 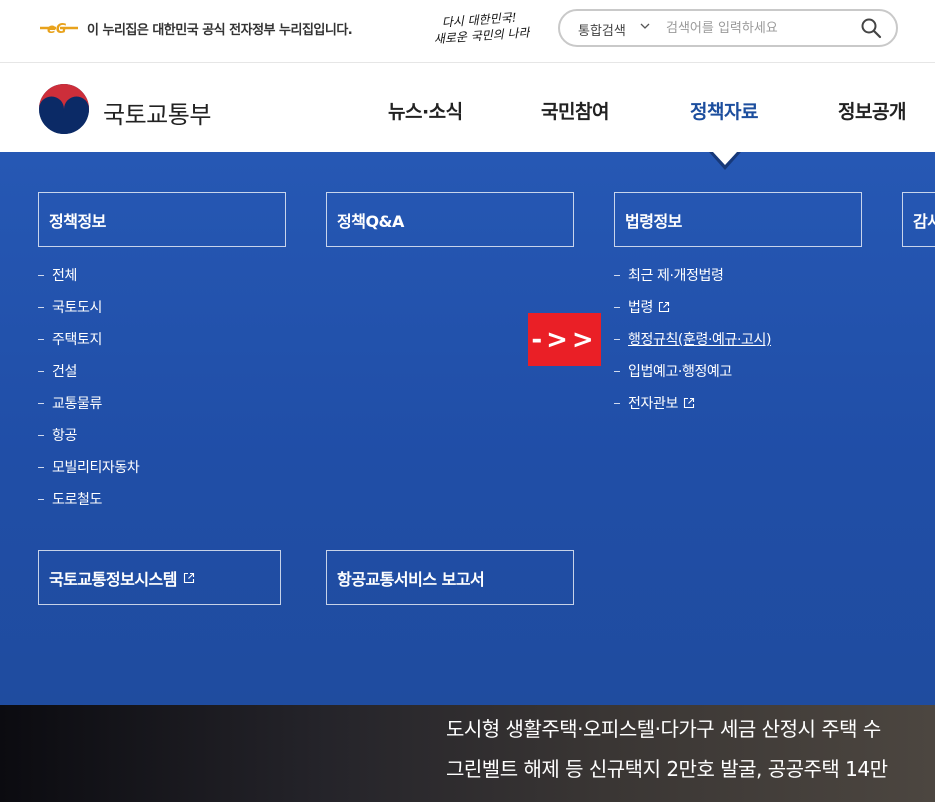 What do you see at coordinates (667, 767) in the screenshot?
I see `hero-headline-2: 그린벨트 해제 등 신규택지 2만호 발굴, 공공주택 14만` at bounding box center [667, 767].